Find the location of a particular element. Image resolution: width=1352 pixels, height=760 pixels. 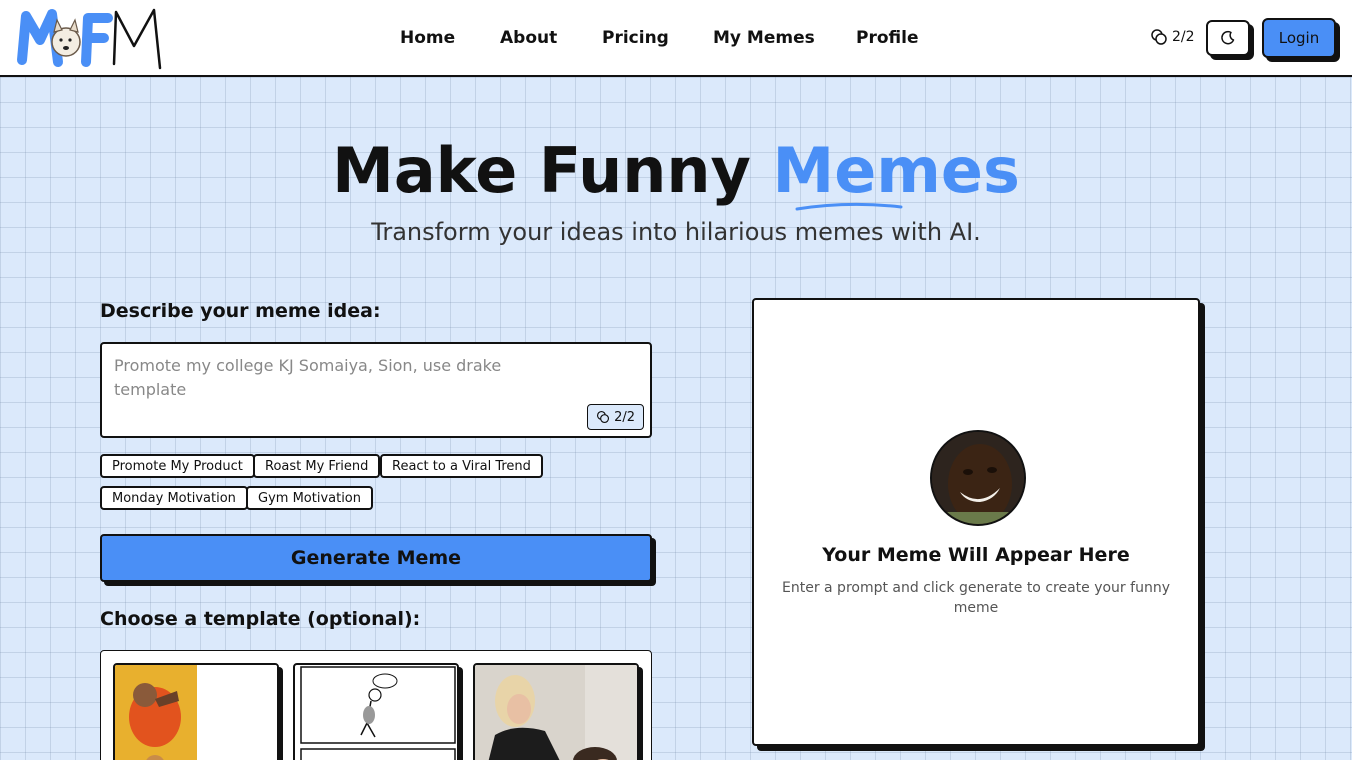

chip-gym-motivation: Gym Motivation is located at coordinates (310, 498).